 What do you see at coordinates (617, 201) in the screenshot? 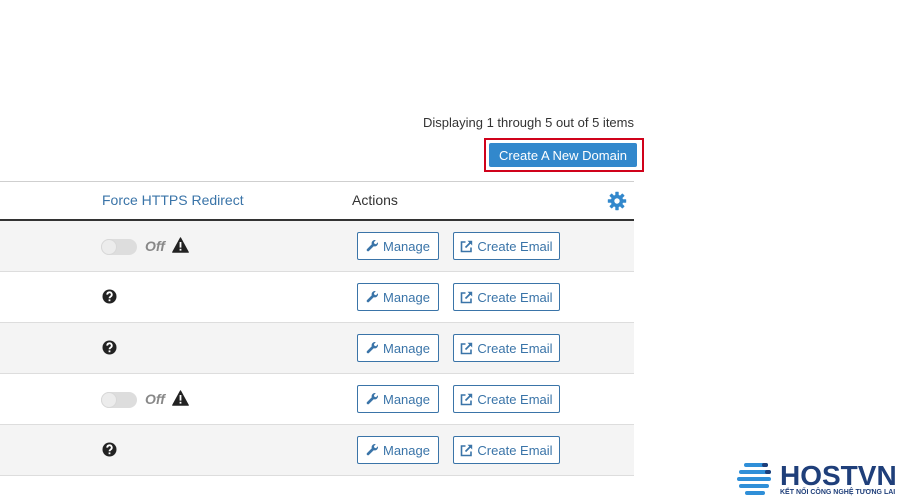
I see `gear-icon` at bounding box center [617, 201].